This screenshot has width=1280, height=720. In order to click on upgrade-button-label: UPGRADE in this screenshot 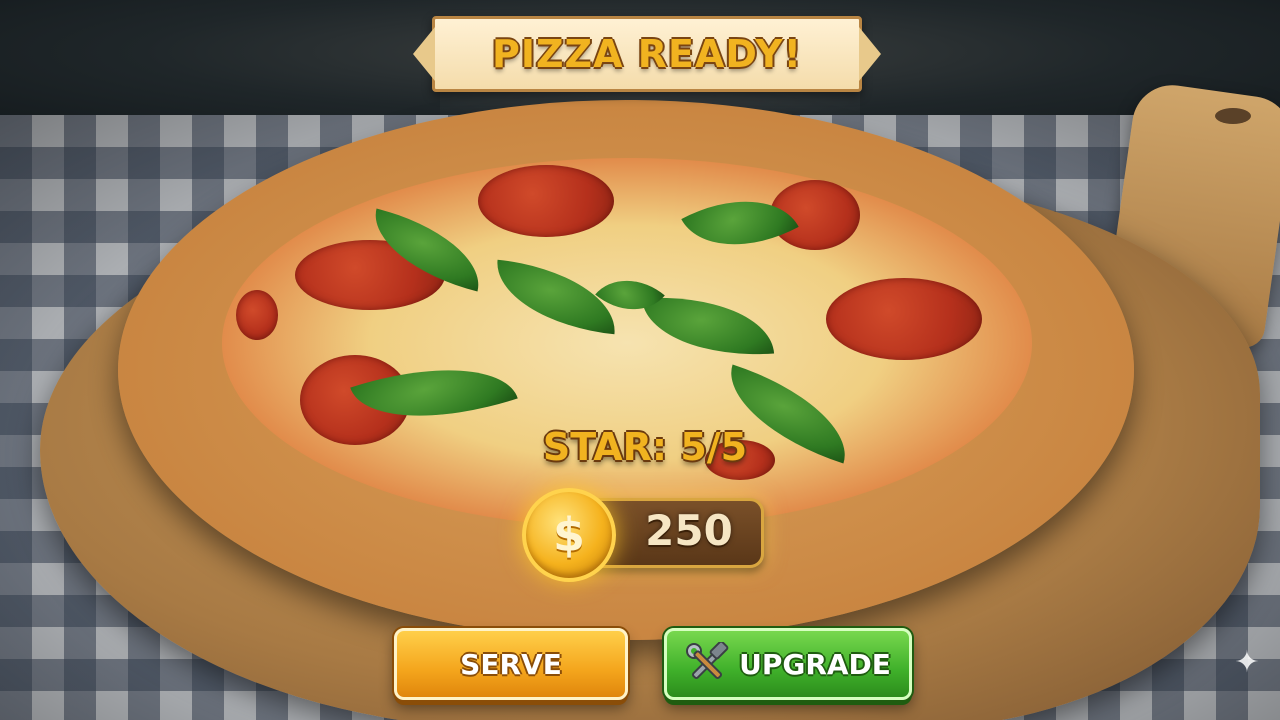, I will do `click(815, 664)`.